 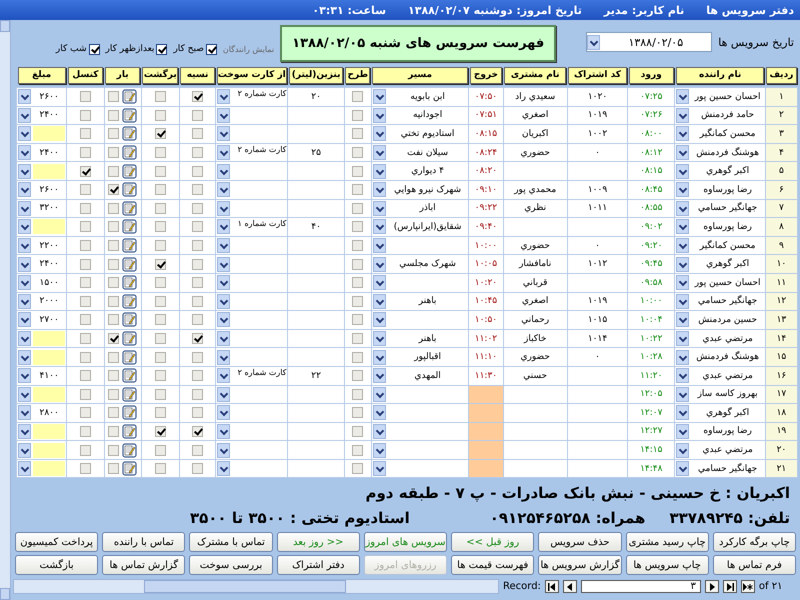 I want to click on new-record-icon, so click(x=747, y=587).